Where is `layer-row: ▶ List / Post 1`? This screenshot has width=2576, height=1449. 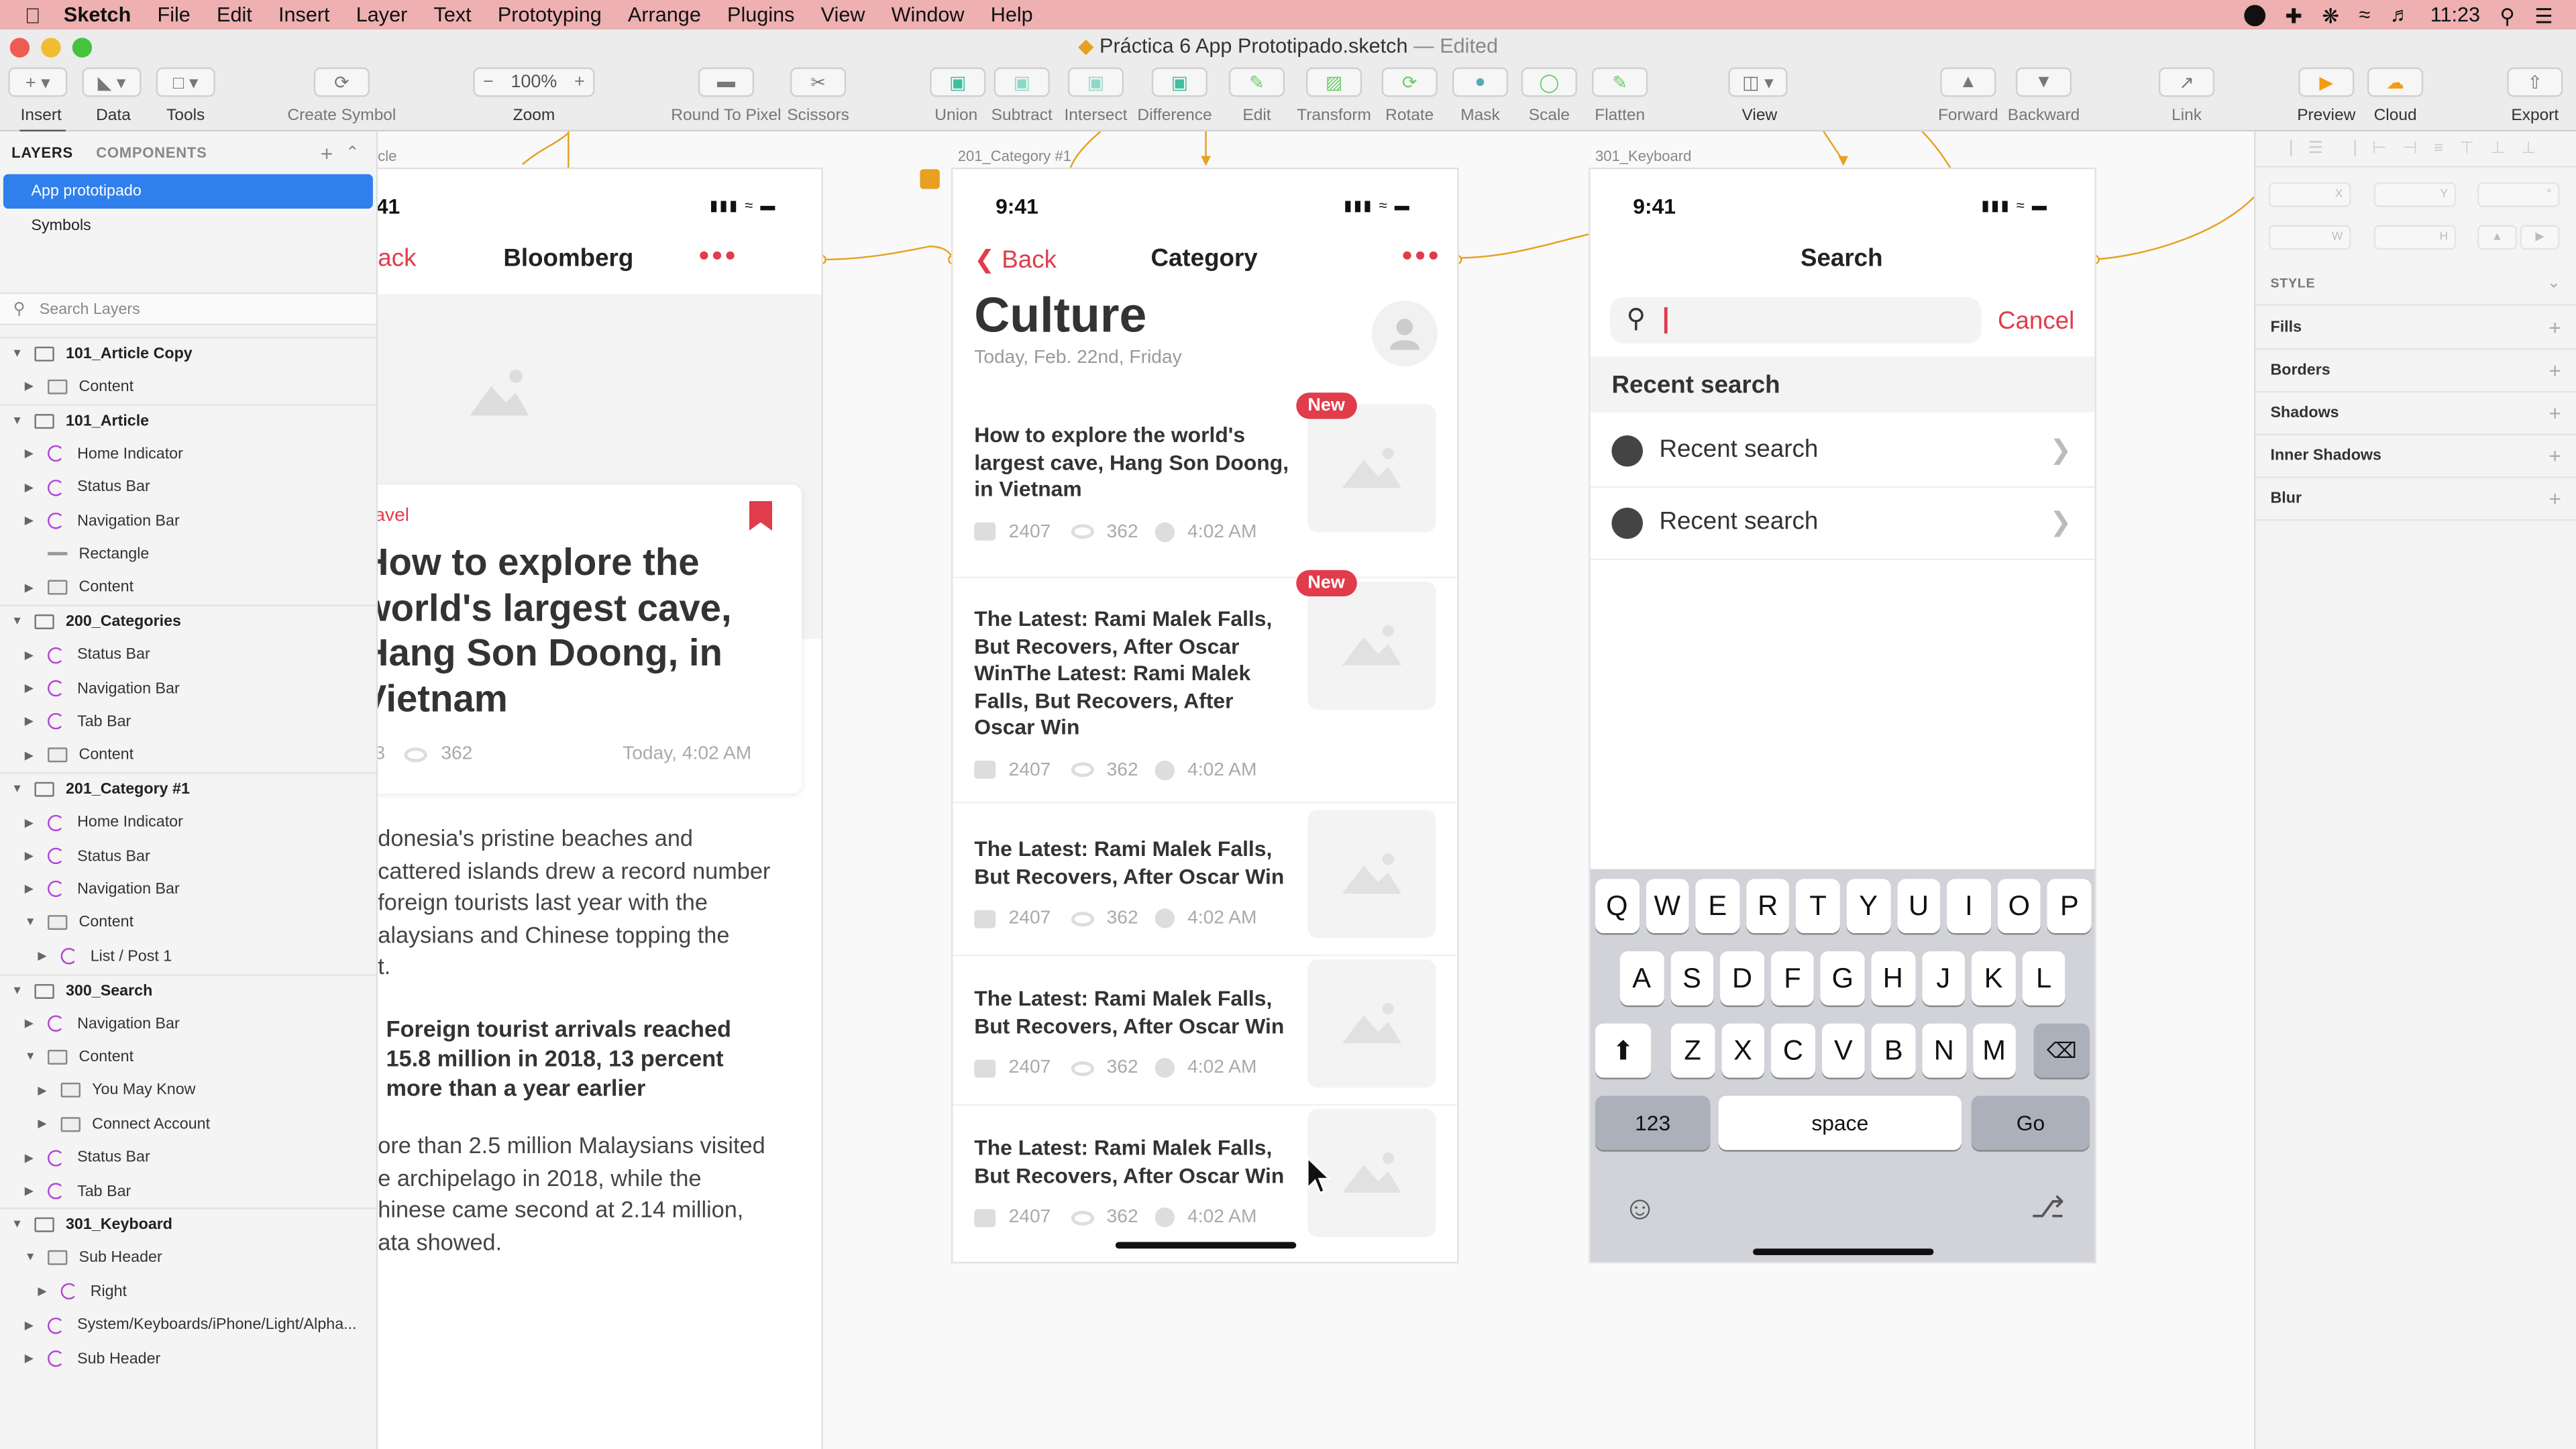 layer-row: ▶ List / Post 1 is located at coordinates (188, 956).